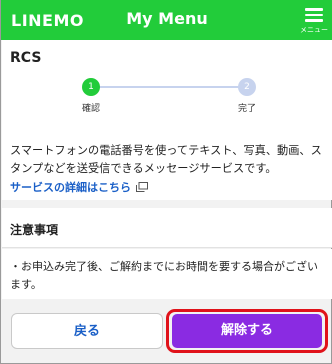 This screenshot has height=364, width=332. What do you see at coordinates (26, 58) in the screenshot?
I see `service-name: RCS` at bounding box center [26, 58].